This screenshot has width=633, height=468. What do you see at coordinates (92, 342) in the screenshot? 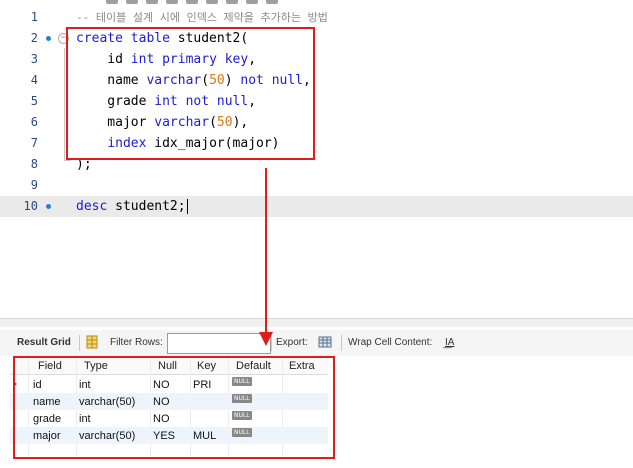
I see `grid-view-icon` at bounding box center [92, 342].